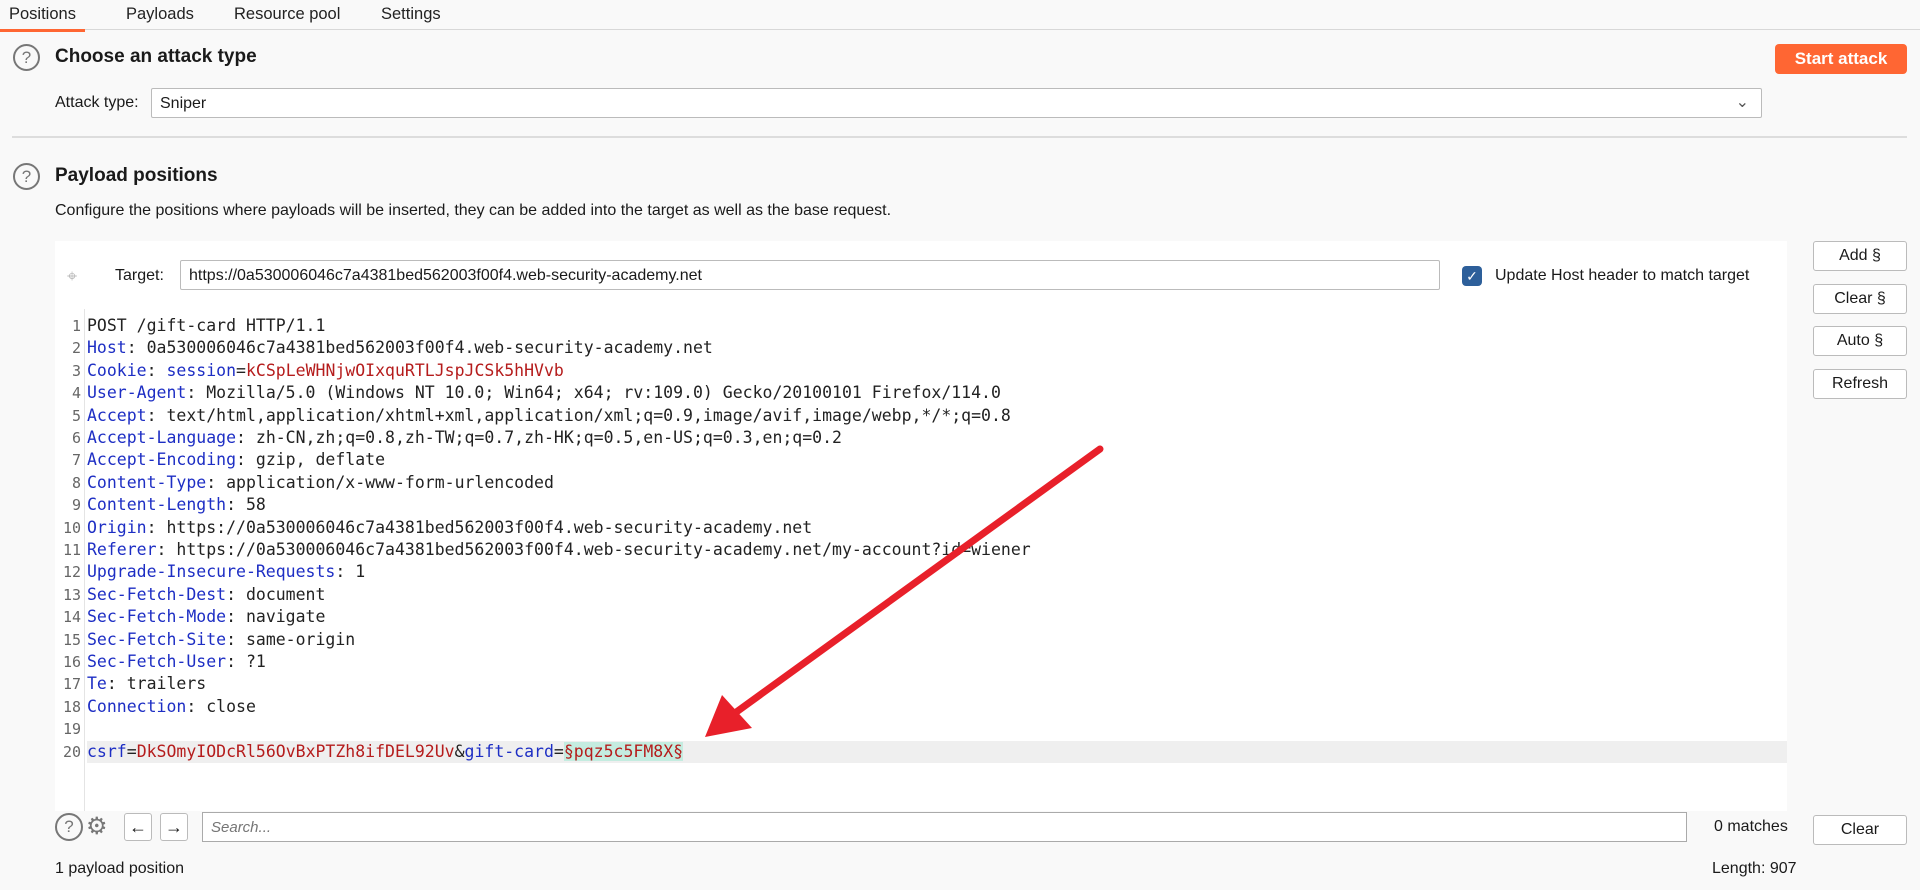 The image size is (1920, 890). What do you see at coordinates (917, 581) in the screenshot?
I see `arrow-shaft` at bounding box center [917, 581].